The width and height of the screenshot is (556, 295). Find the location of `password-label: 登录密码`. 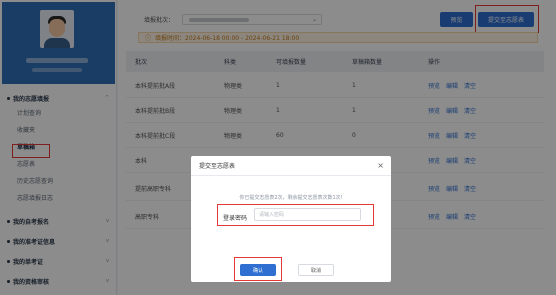

password-label: 登录密码 is located at coordinates (235, 218).